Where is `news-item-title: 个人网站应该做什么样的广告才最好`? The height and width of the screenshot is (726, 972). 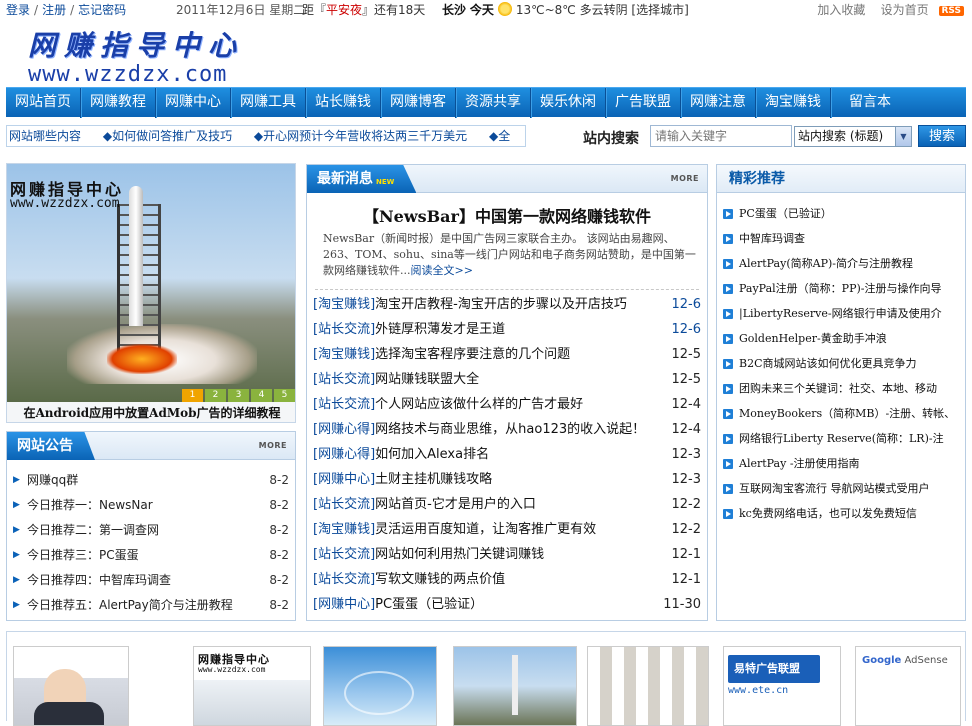
news-item-title: 个人网站应该做什么样的广告才最好 is located at coordinates (479, 404).